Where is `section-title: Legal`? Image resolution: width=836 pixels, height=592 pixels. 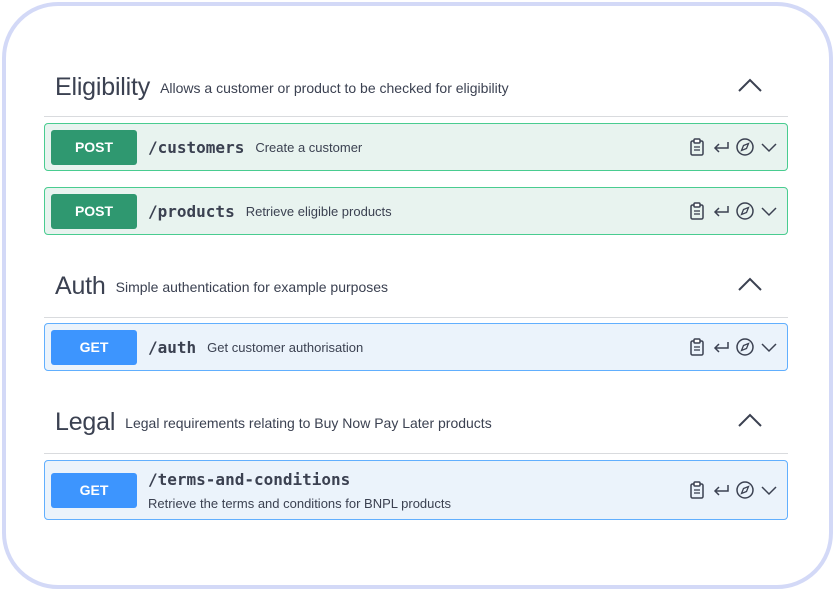 section-title: Legal is located at coordinates (85, 421).